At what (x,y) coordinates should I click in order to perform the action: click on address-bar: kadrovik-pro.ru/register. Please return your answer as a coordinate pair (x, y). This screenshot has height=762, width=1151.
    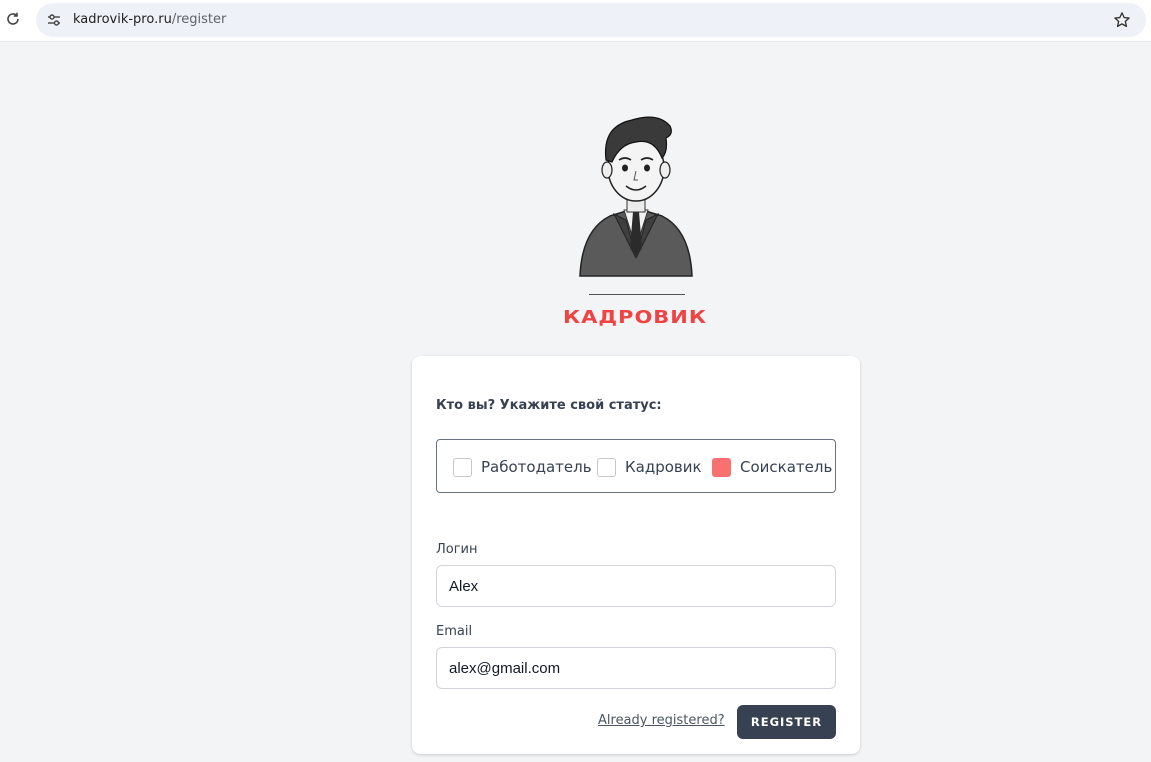
    Looking at the image, I should click on (591, 20).